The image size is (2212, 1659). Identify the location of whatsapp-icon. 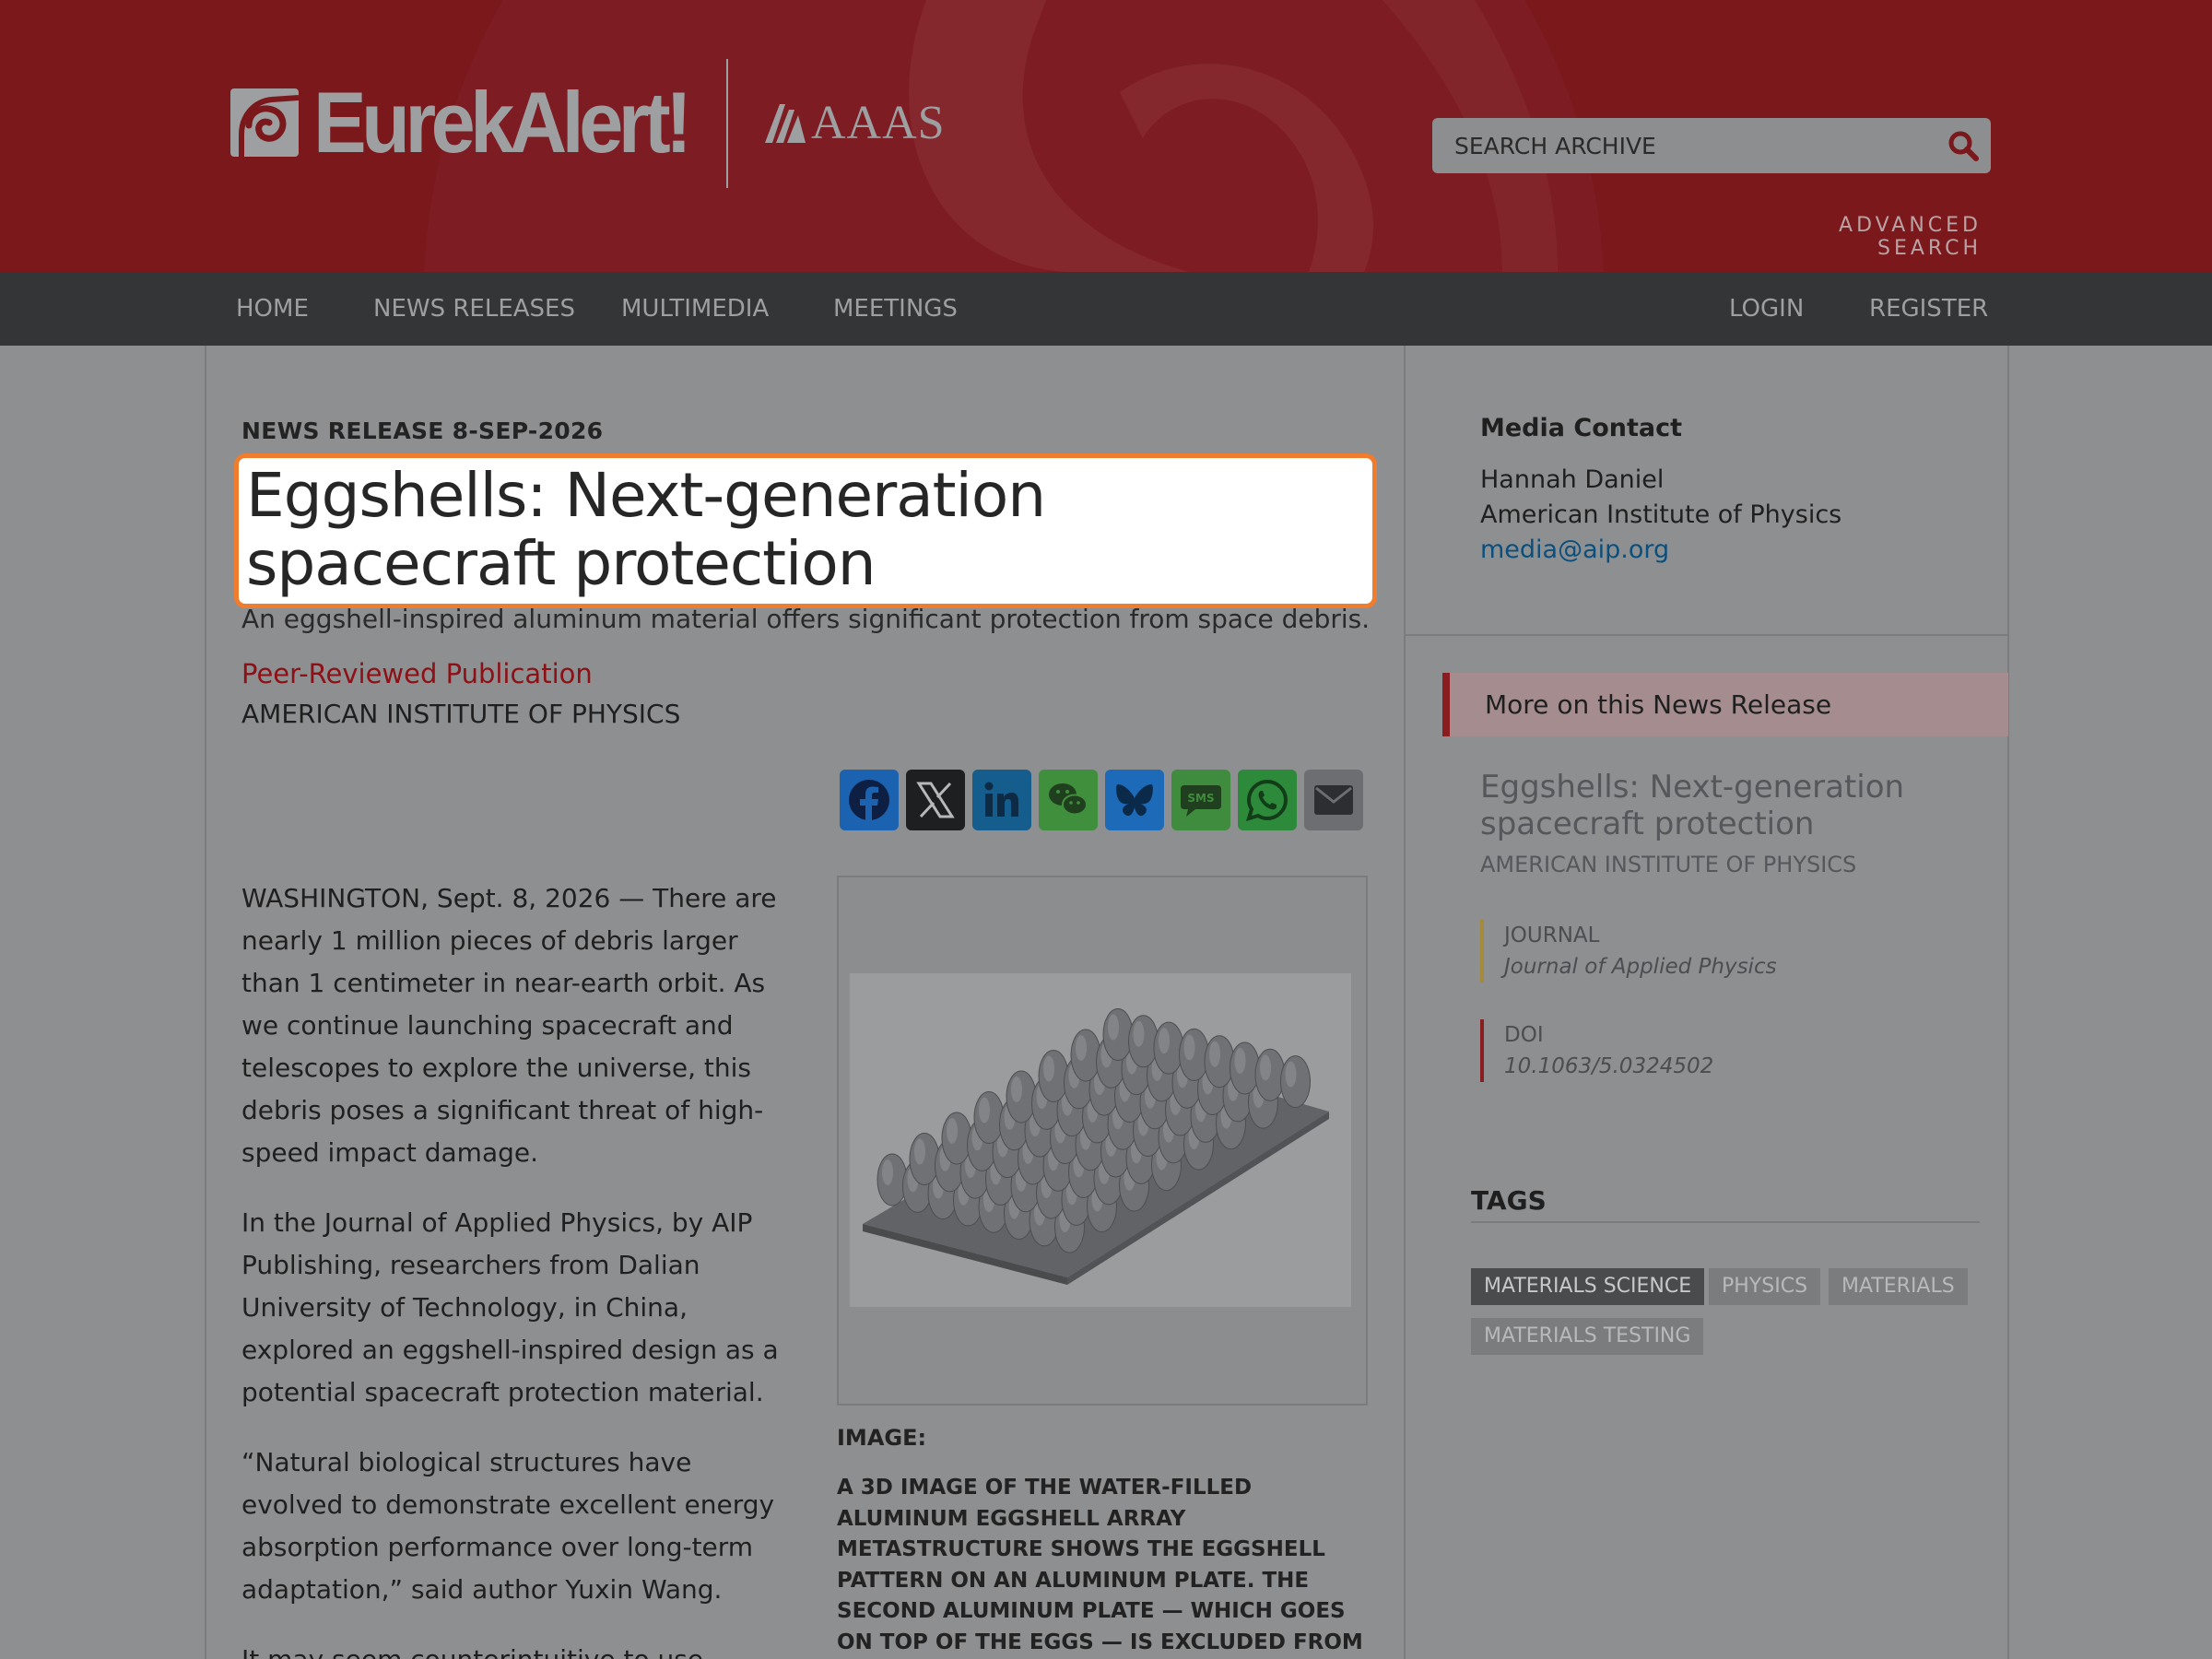
(1267, 800).